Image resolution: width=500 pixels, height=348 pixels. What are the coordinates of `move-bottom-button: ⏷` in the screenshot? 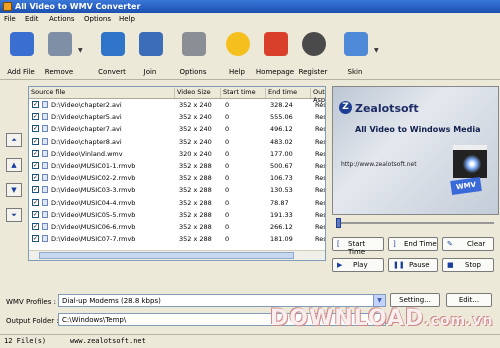 It's located at (14, 215).